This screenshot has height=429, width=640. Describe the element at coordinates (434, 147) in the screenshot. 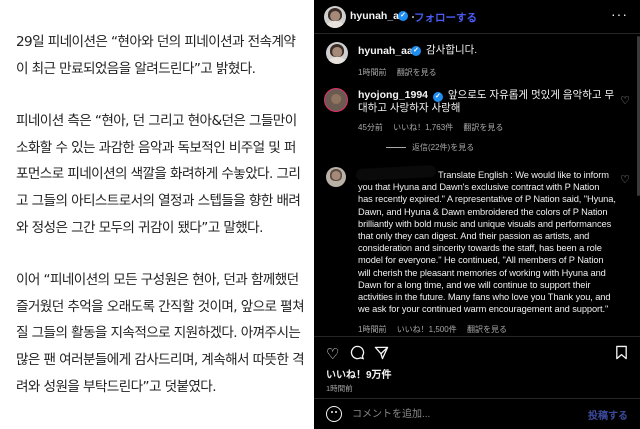

I see `view-replies-link: 返信(22件)を見る` at that location.